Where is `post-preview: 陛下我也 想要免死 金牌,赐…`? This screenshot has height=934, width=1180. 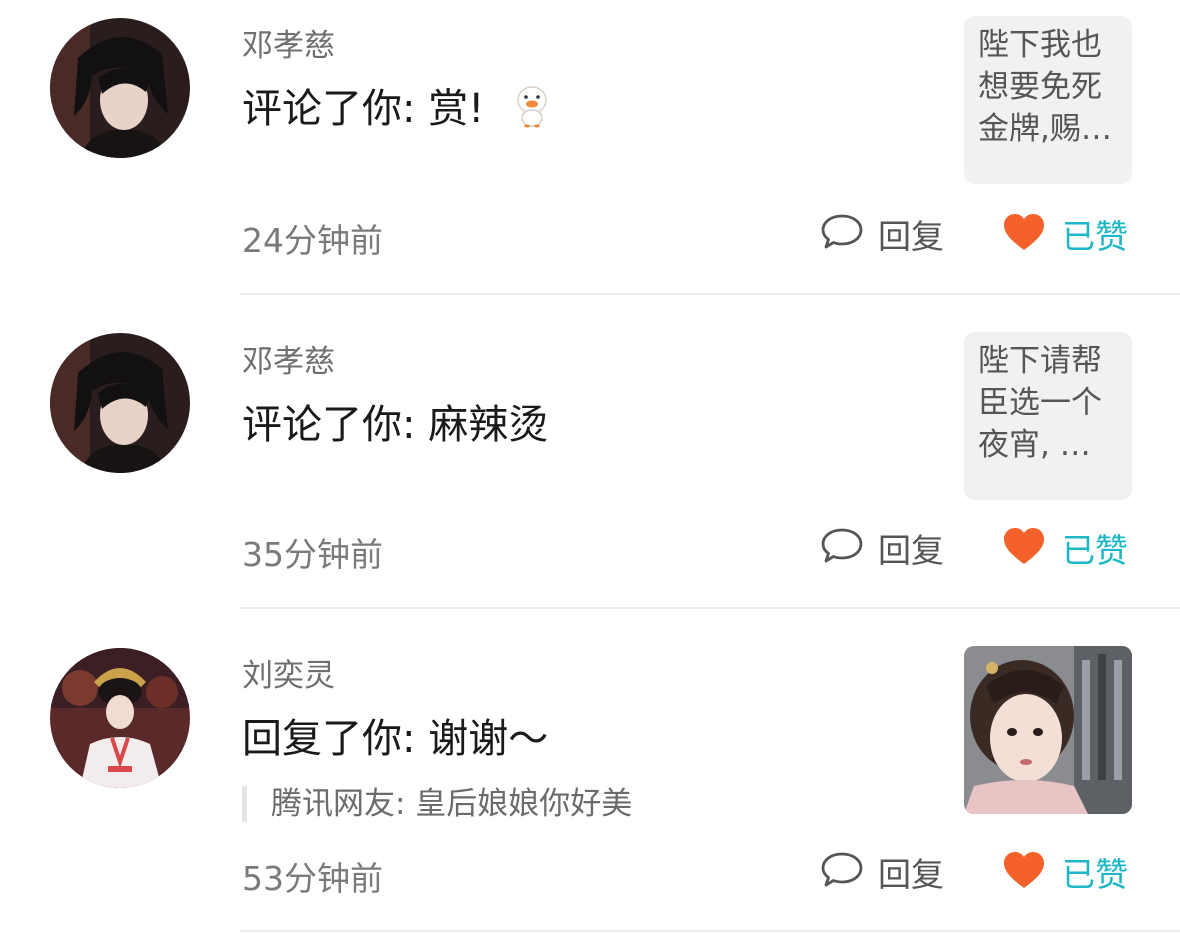 post-preview: 陛下我也 想要免死 金牌,赐… is located at coordinates (1048, 100).